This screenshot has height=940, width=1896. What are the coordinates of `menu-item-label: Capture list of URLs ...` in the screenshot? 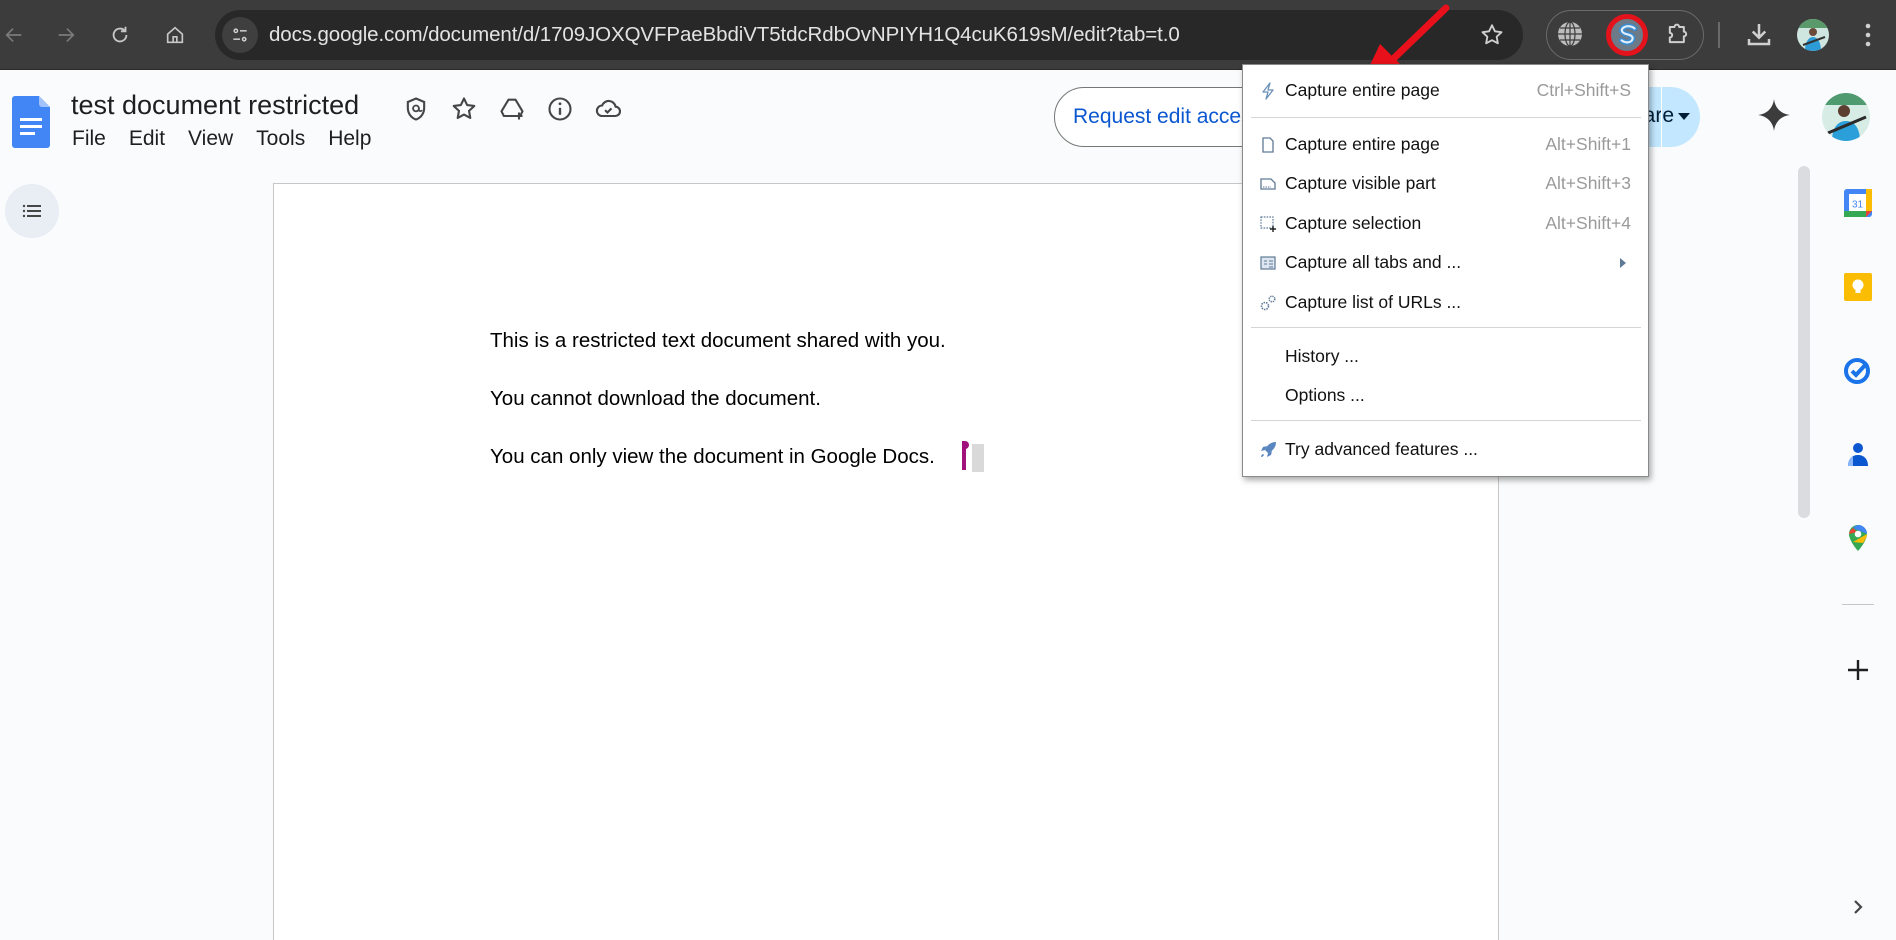 It's located at (1373, 302).